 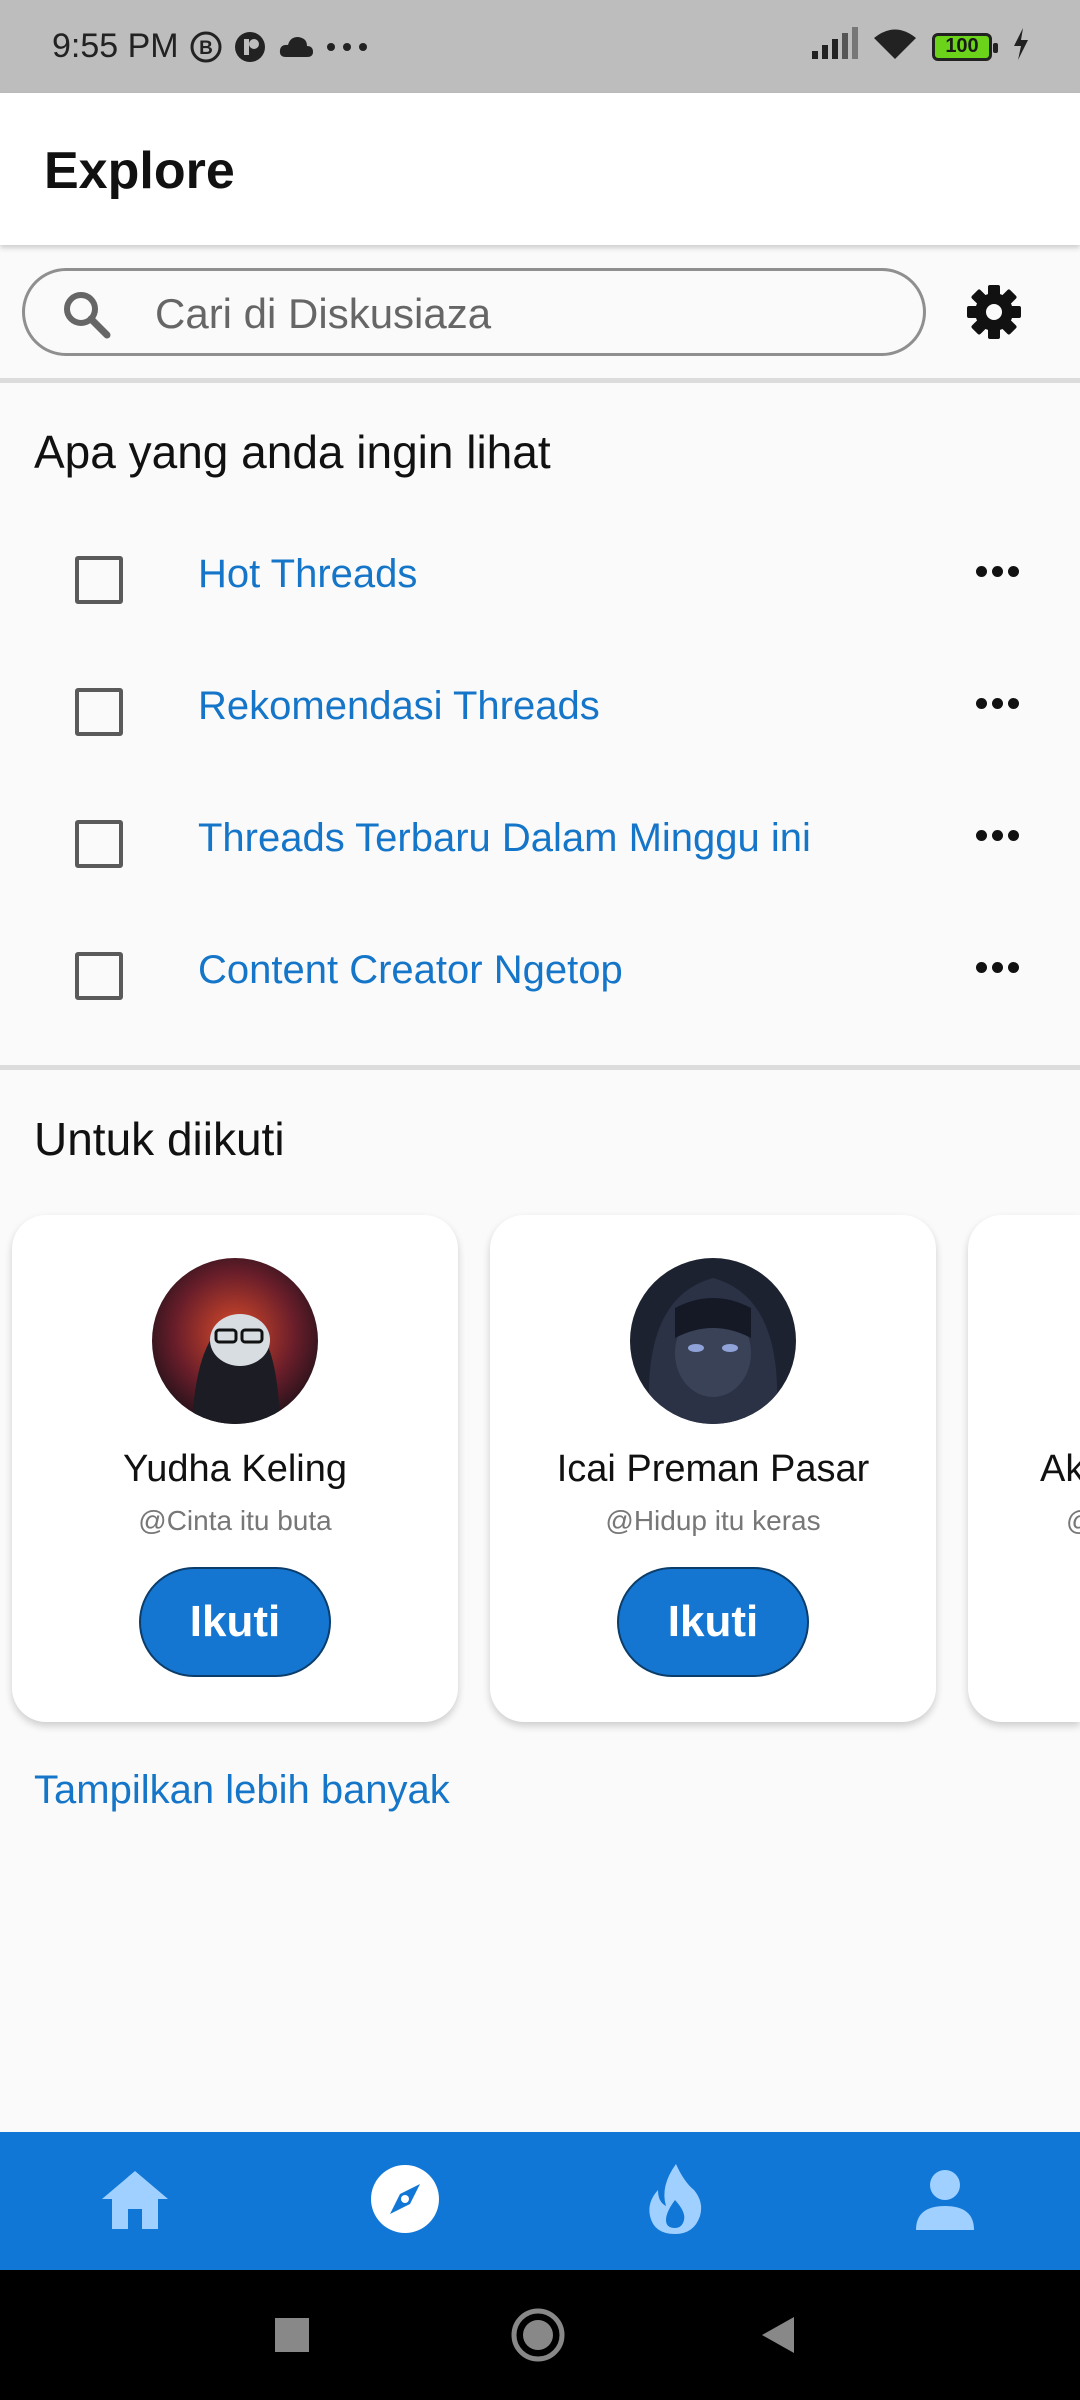 I want to click on battery-icon: 100, so click(x=965, y=46).